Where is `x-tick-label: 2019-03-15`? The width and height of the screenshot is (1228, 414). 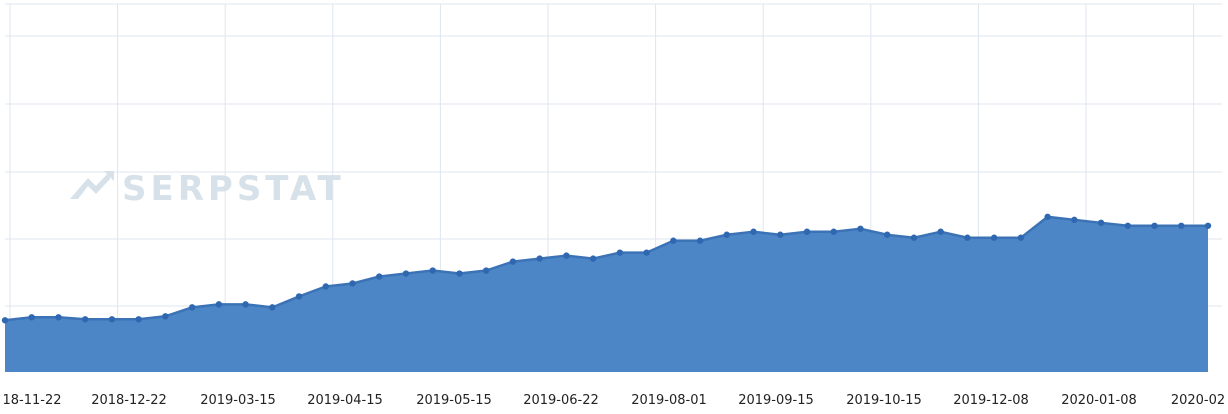 x-tick-label: 2019-03-15 is located at coordinates (238, 400).